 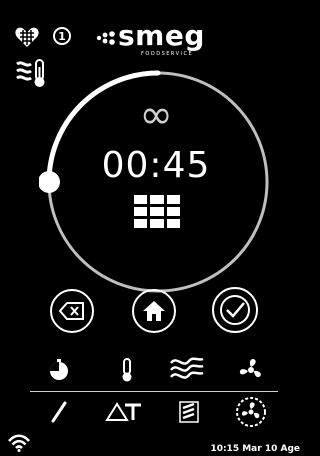 I want to click on infinity-icon: ∞, so click(x=156, y=115).